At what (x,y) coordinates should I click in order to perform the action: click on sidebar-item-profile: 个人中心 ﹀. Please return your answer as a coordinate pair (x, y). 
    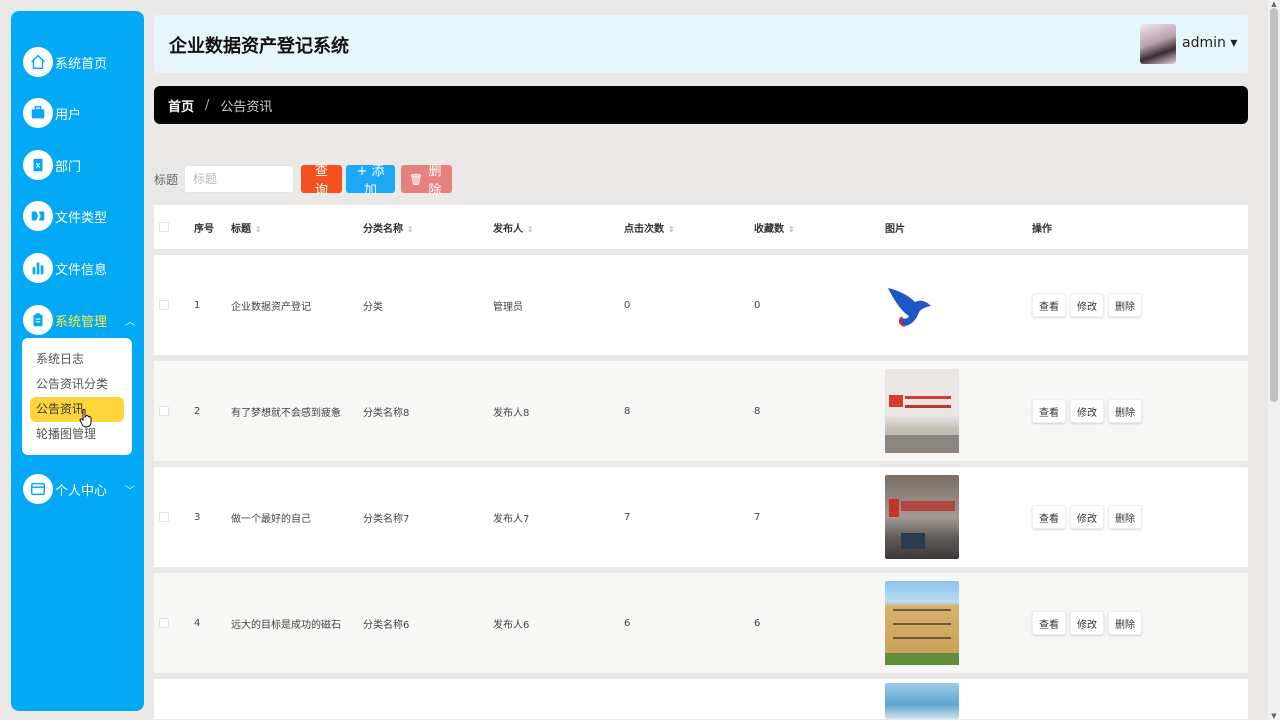
    Looking at the image, I should click on (79, 489).